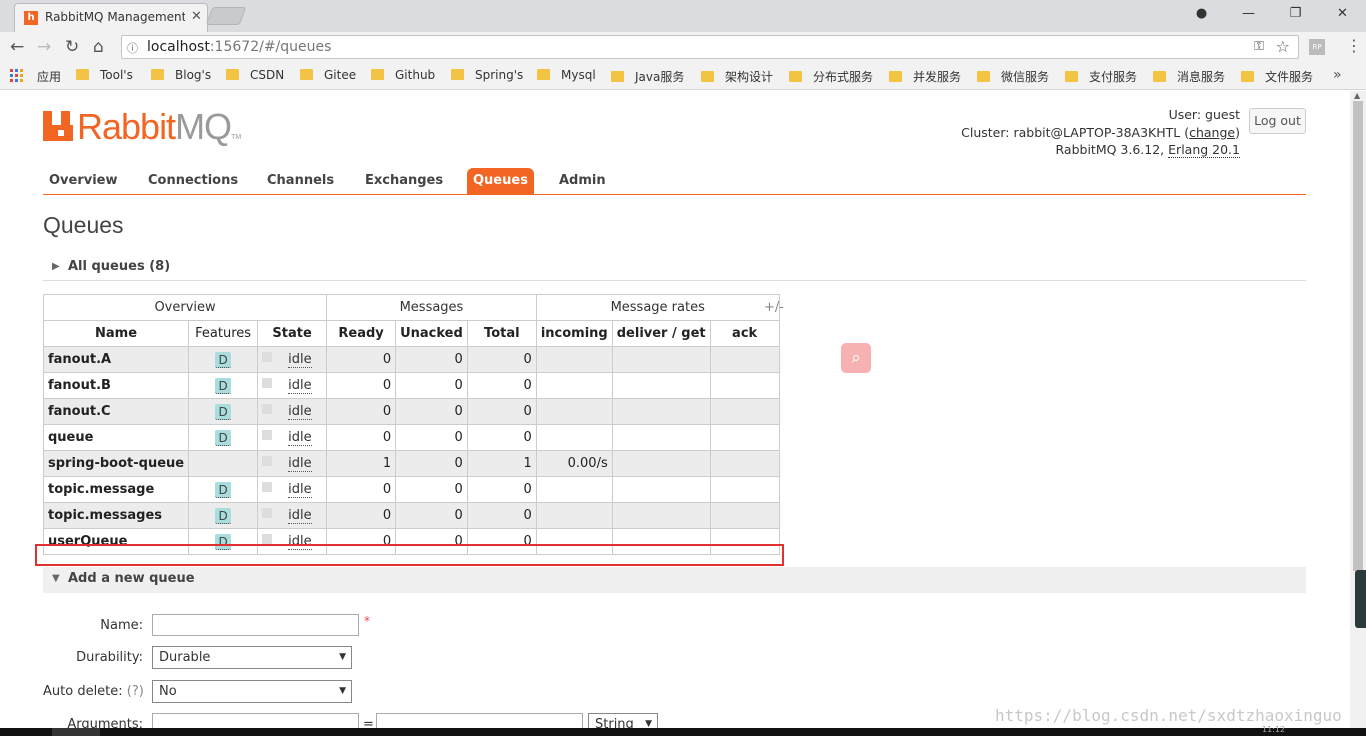  Describe the element at coordinates (1360, 599) in the screenshot. I see `side-widget` at that location.